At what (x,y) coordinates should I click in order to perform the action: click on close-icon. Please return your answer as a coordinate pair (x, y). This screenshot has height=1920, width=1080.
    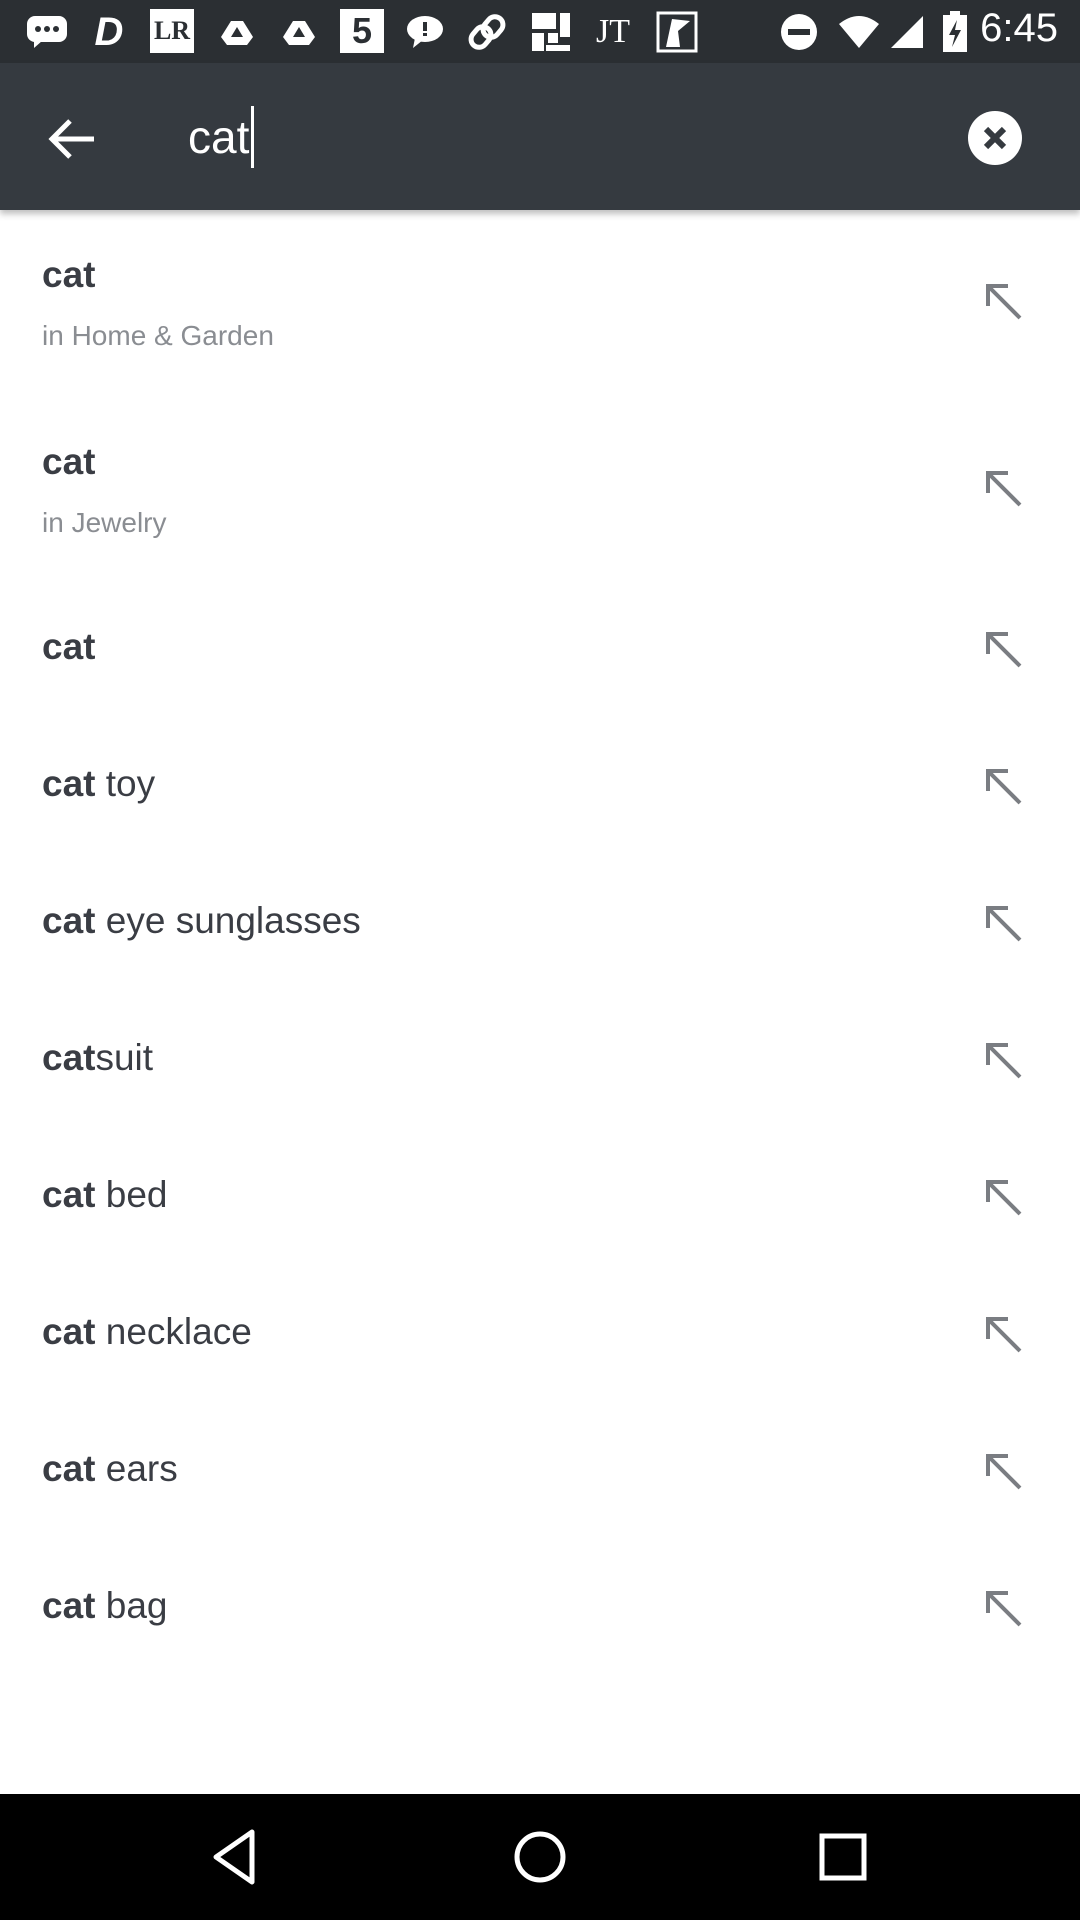
    Looking at the image, I should click on (995, 138).